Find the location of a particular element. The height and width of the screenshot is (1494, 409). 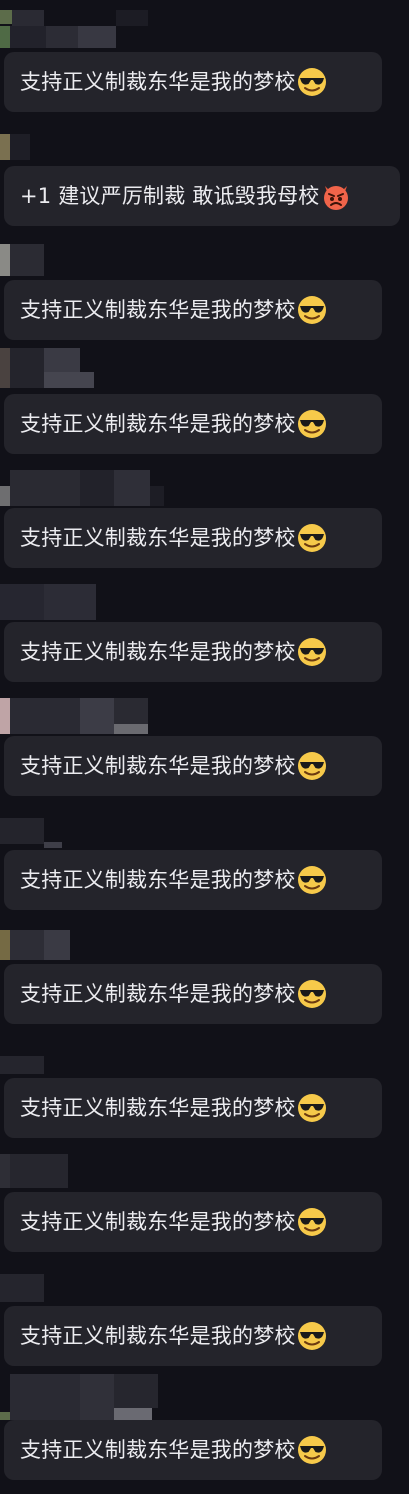

chat-message: +1 建议严厉制裁 敢诋毁我母校 is located at coordinates (204, 171).